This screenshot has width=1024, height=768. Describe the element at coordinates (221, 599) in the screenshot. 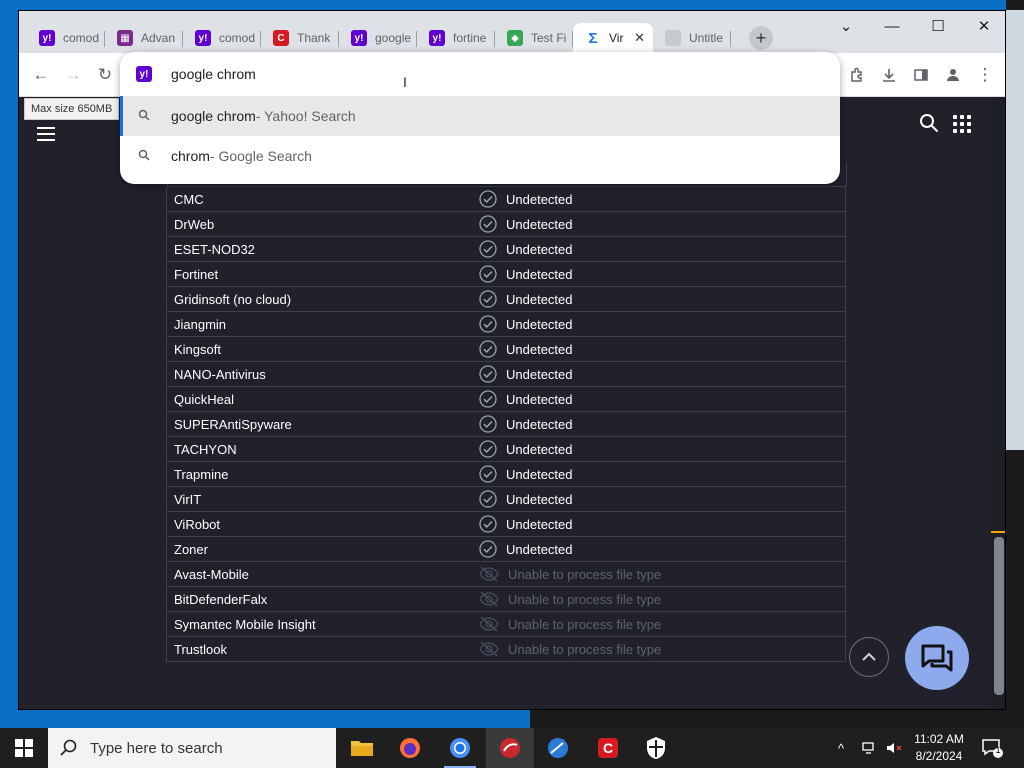

I see `engine-name: BitDefenderFalx` at that location.